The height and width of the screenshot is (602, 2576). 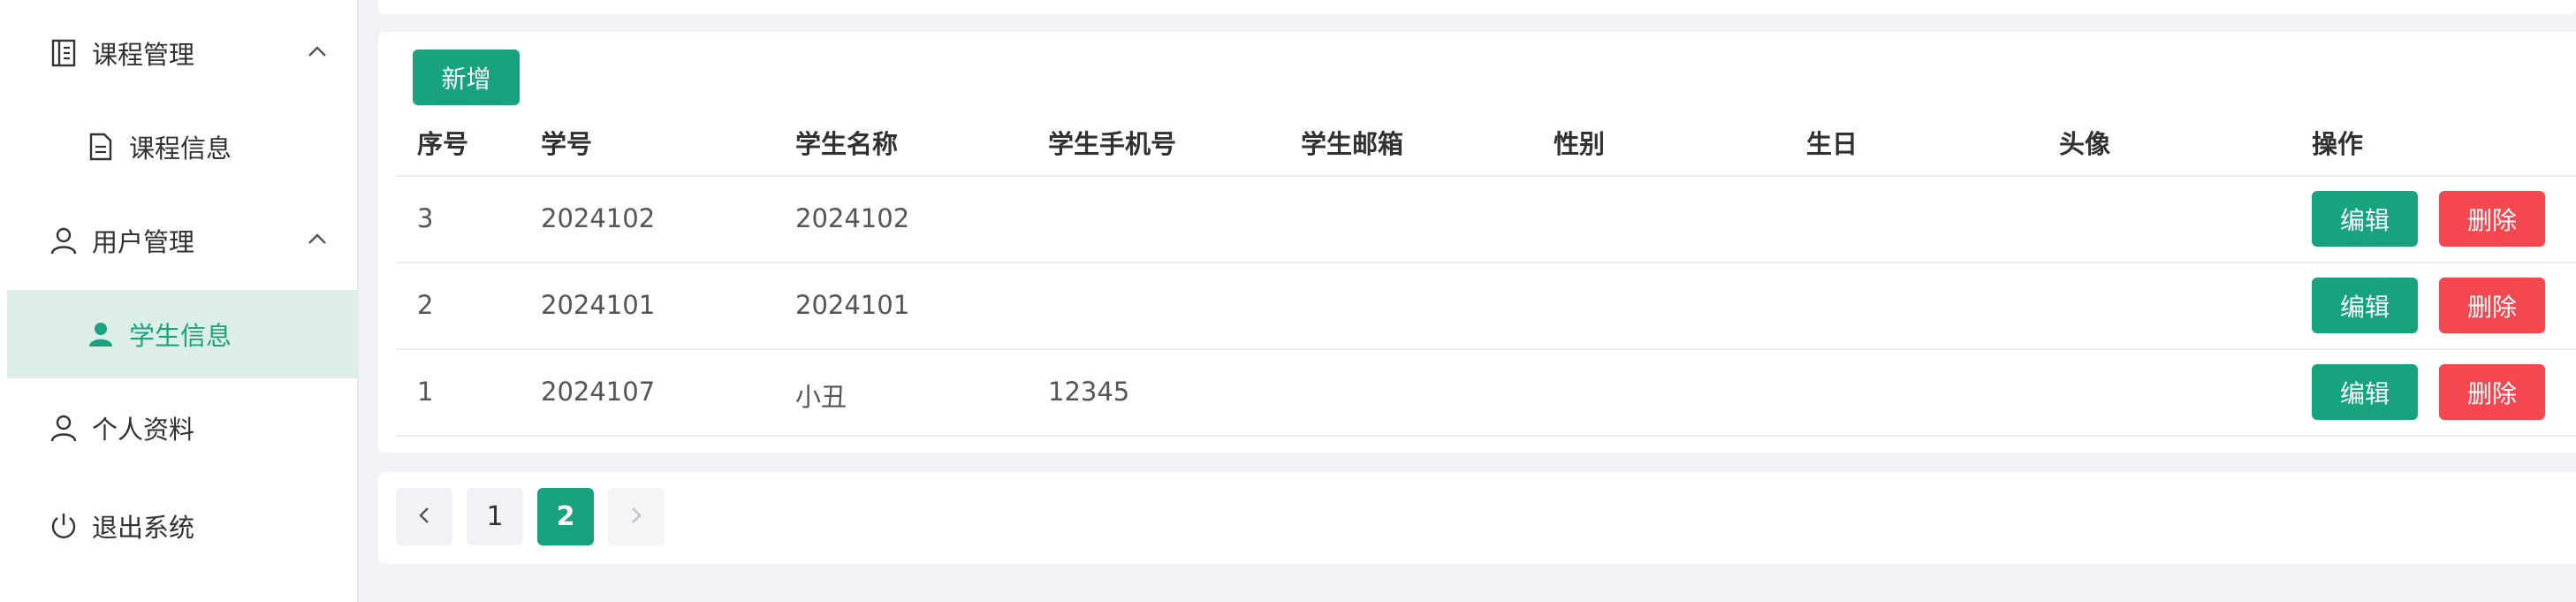 I want to click on chevron-left-icon, so click(x=424, y=516).